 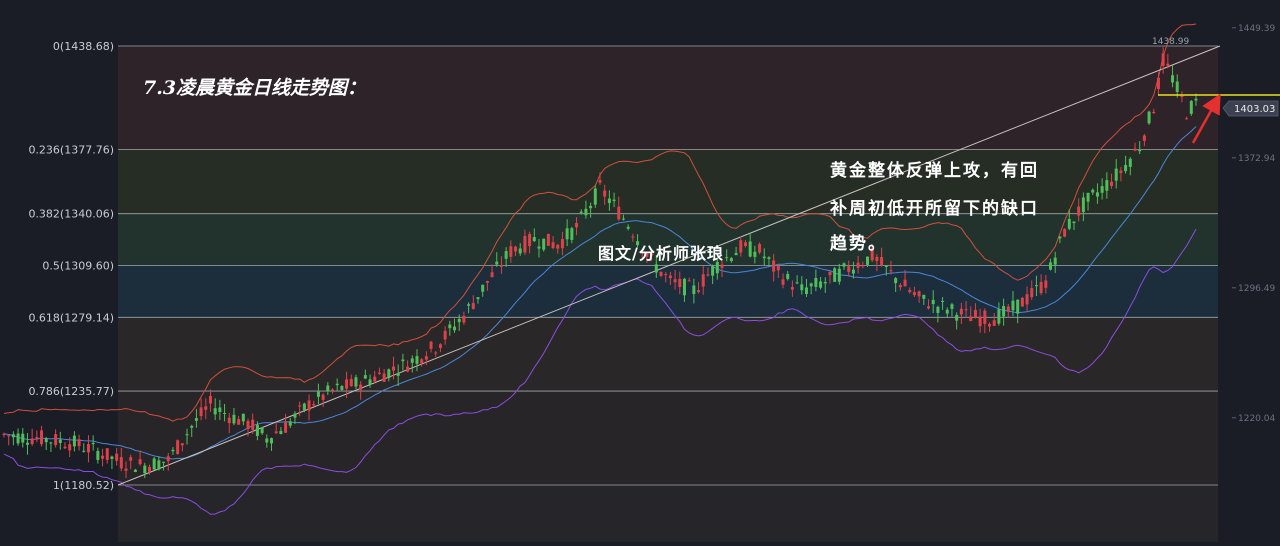 What do you see at coordinates (1254, 109) in the screenshot?
I see `current-price-label: 1403.03` at bounding box center [1254, 109].